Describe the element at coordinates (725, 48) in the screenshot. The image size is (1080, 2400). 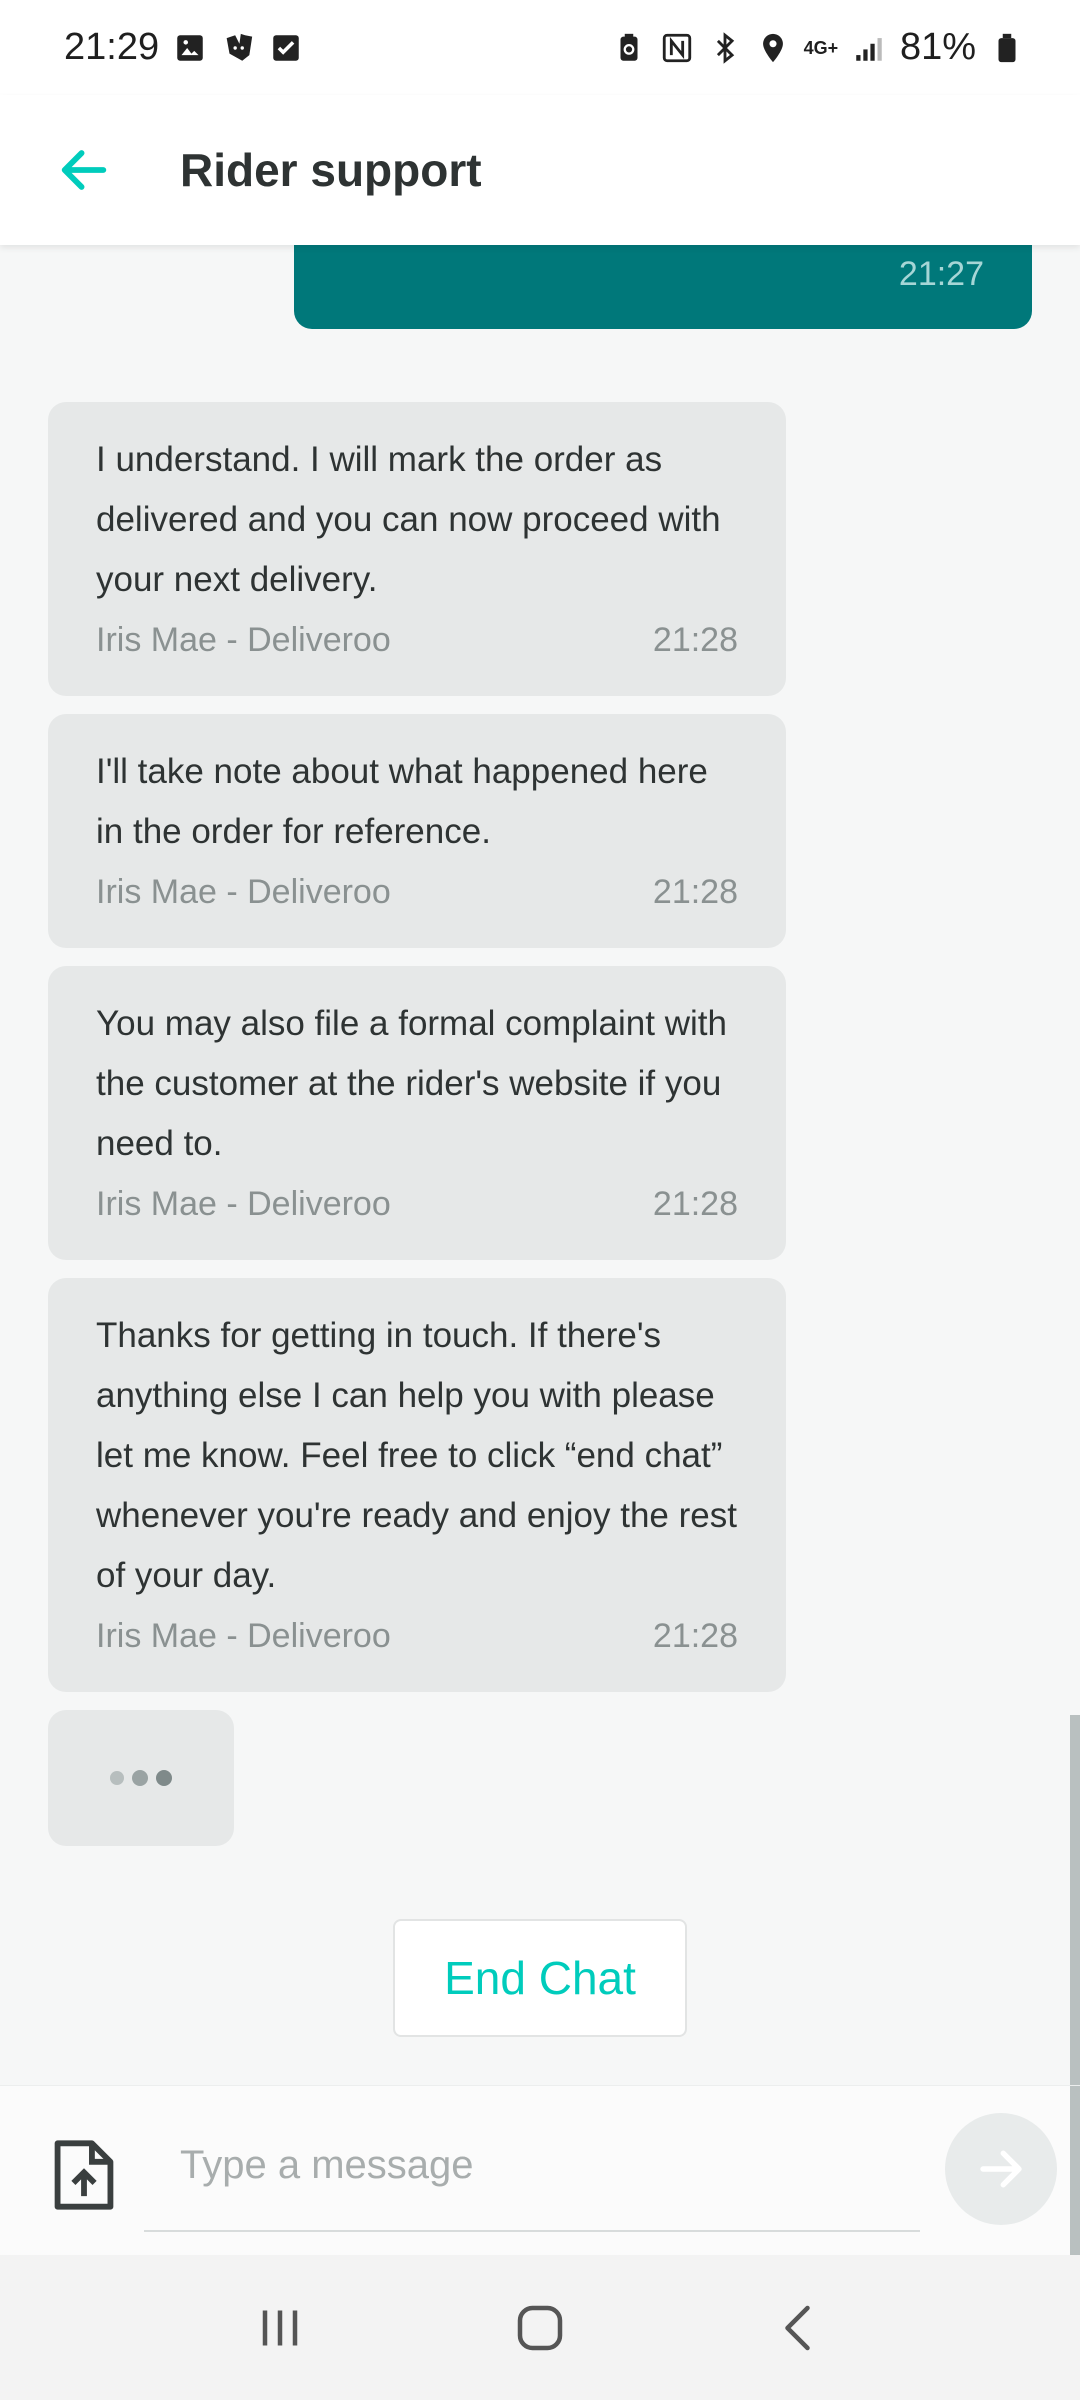
I see `bluetooth-icon` at that location.